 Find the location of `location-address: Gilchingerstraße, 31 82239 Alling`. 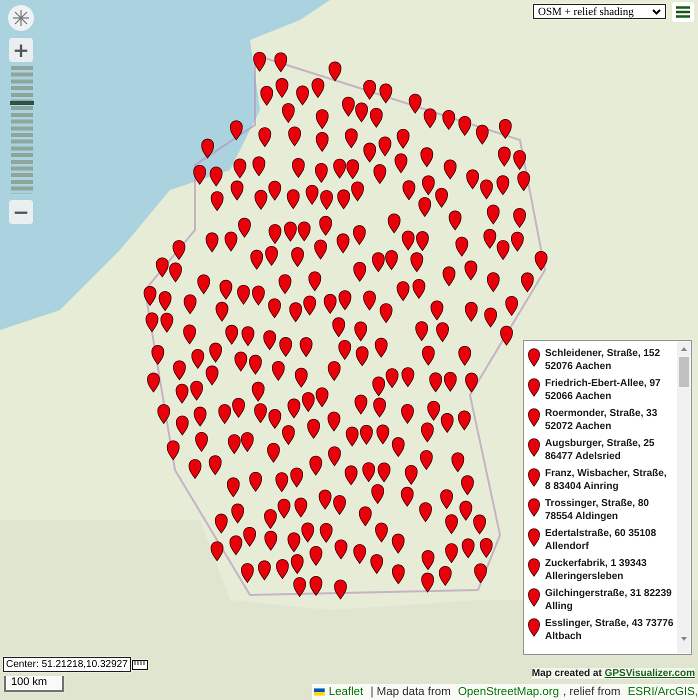

location-address: Gilchingerstraße, 31 82239 Alling is located at coordinates (608, 600).